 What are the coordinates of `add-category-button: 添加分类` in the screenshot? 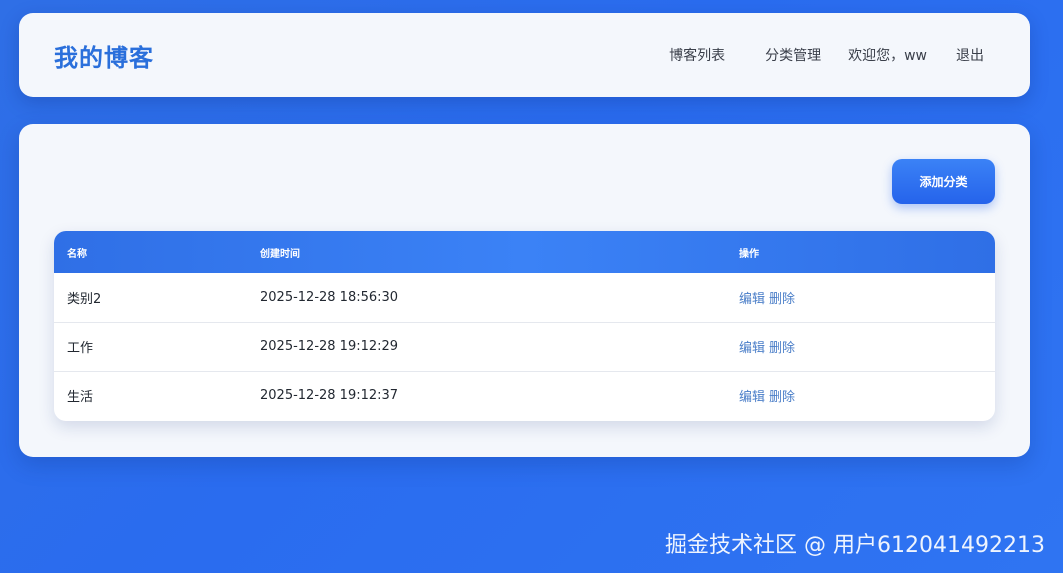 It's located at (943, 181).